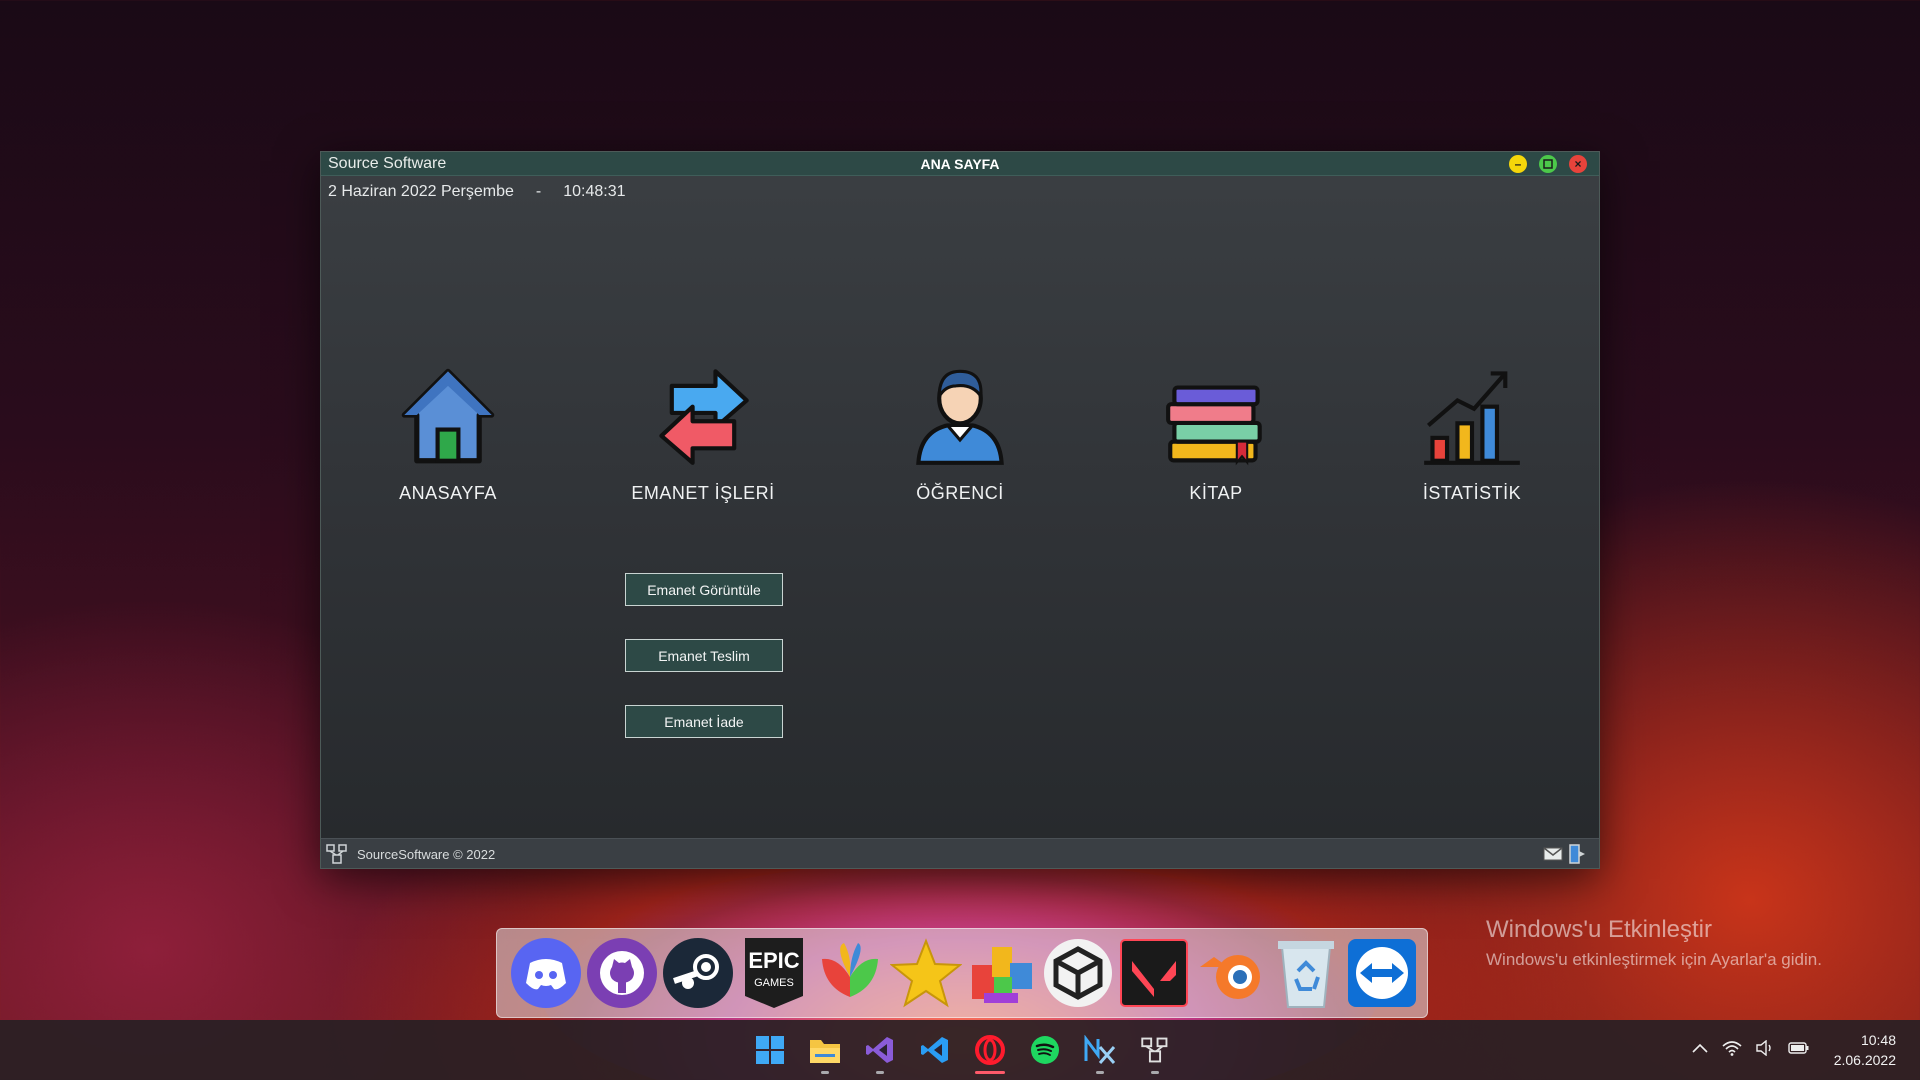 Image resolution: width=1920 pixels, height=1080 pixels. I want to click on close-icon: ×, so click(1578, 164).